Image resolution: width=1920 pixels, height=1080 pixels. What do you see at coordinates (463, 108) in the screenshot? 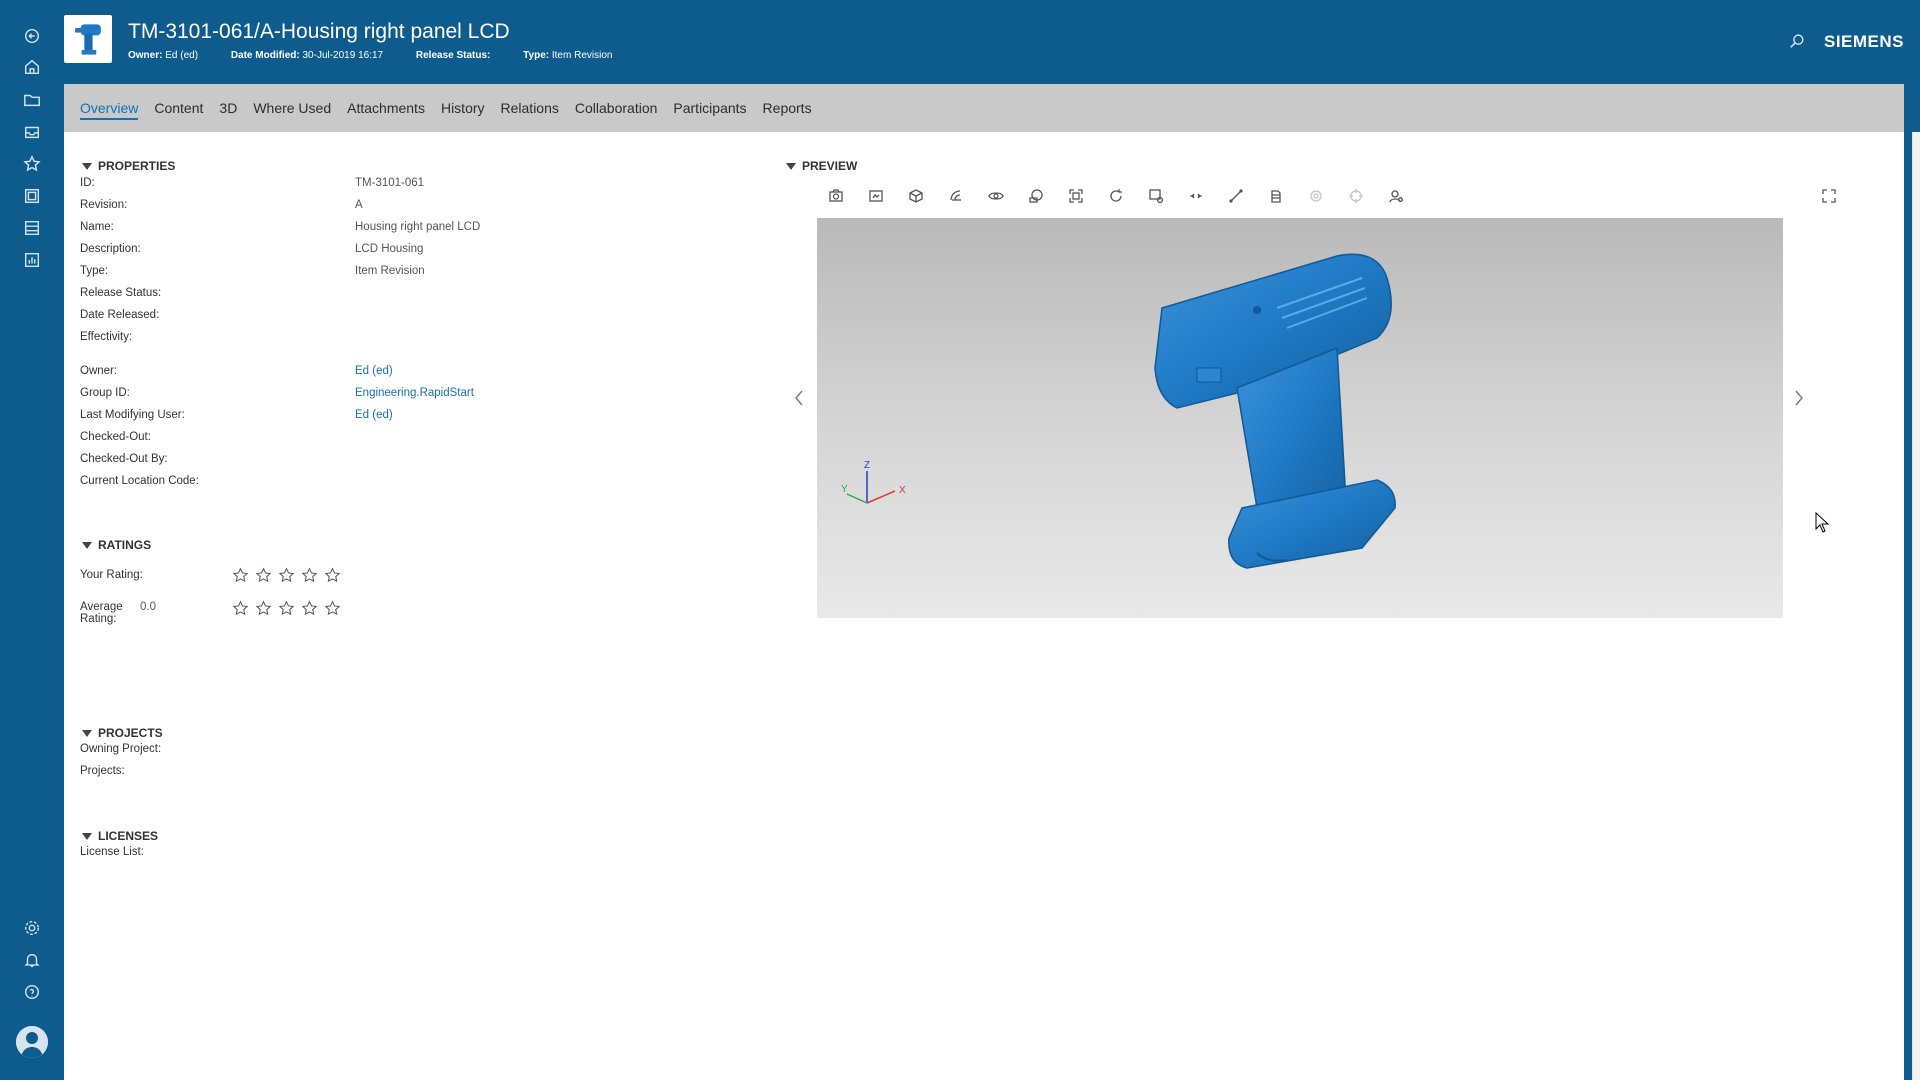
I see `tab-history: History` at bounding box center [463, 108].